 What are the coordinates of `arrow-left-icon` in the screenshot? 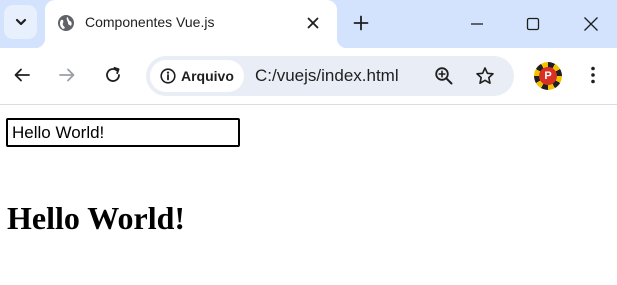 It's located at (22, 75).